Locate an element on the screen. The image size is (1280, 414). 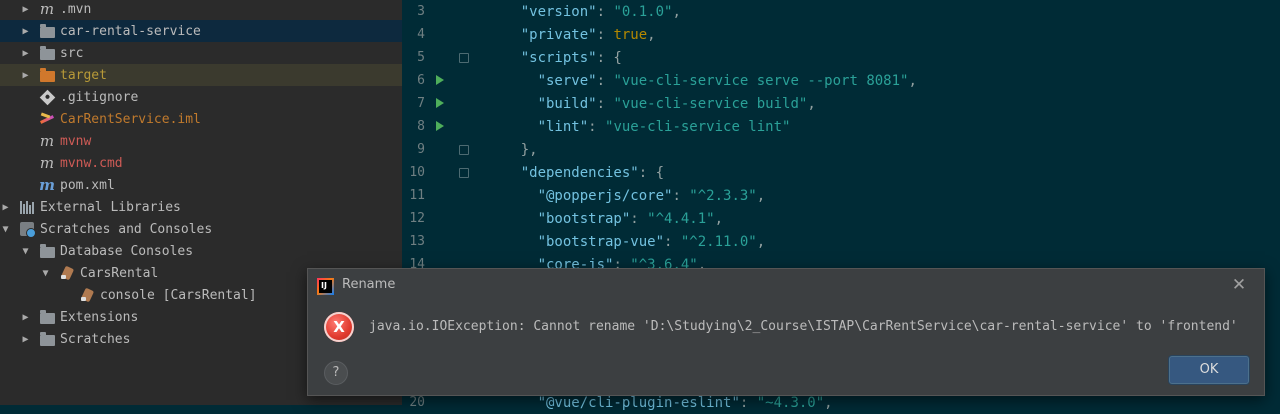
help-button: ? is located at coordinates (336, 373).